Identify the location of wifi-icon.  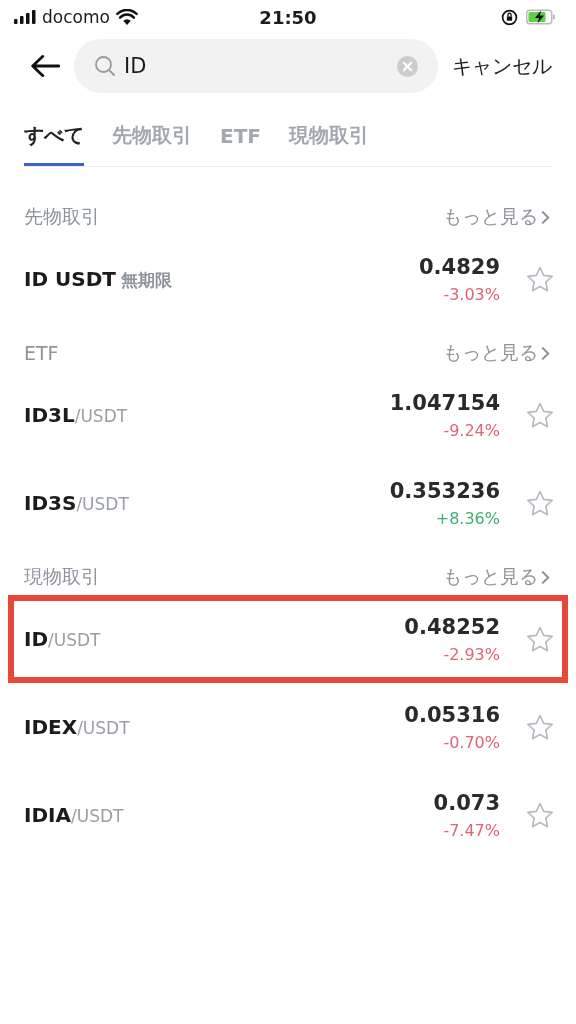
(126, 17).